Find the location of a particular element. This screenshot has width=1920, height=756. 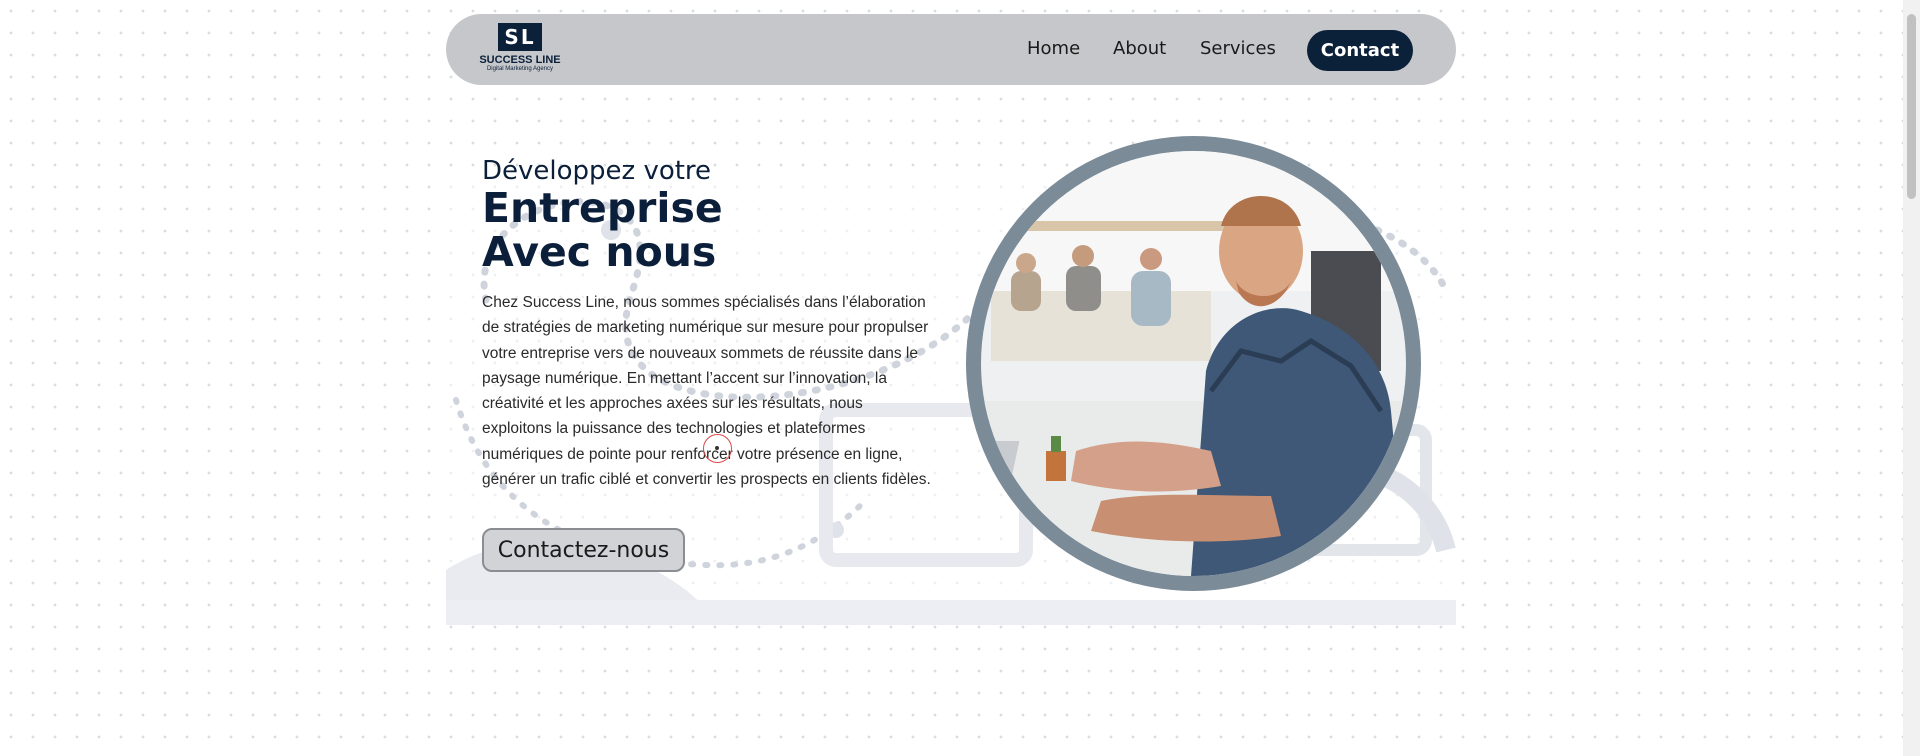

nav-link-about: About is located at coordinates (1139, 48).